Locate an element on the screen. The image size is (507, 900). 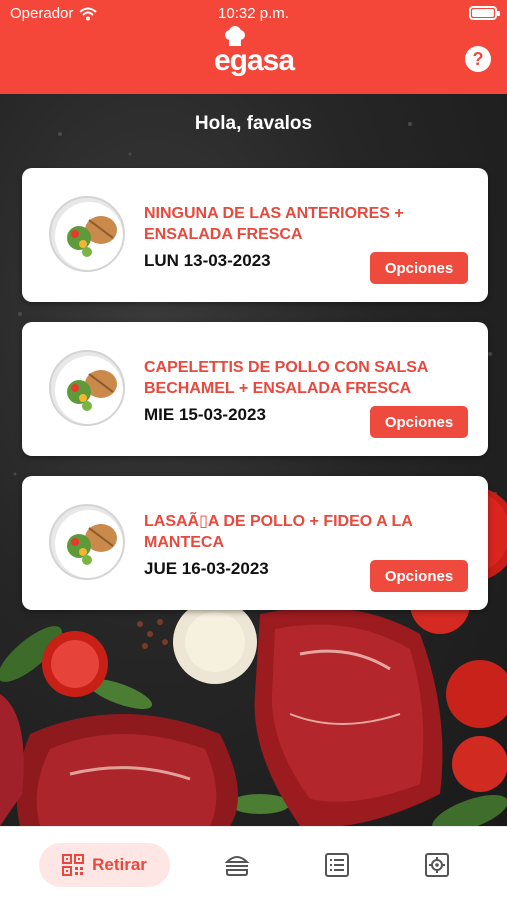
egasa-logo: egasa is located at coordinates (254, 54).